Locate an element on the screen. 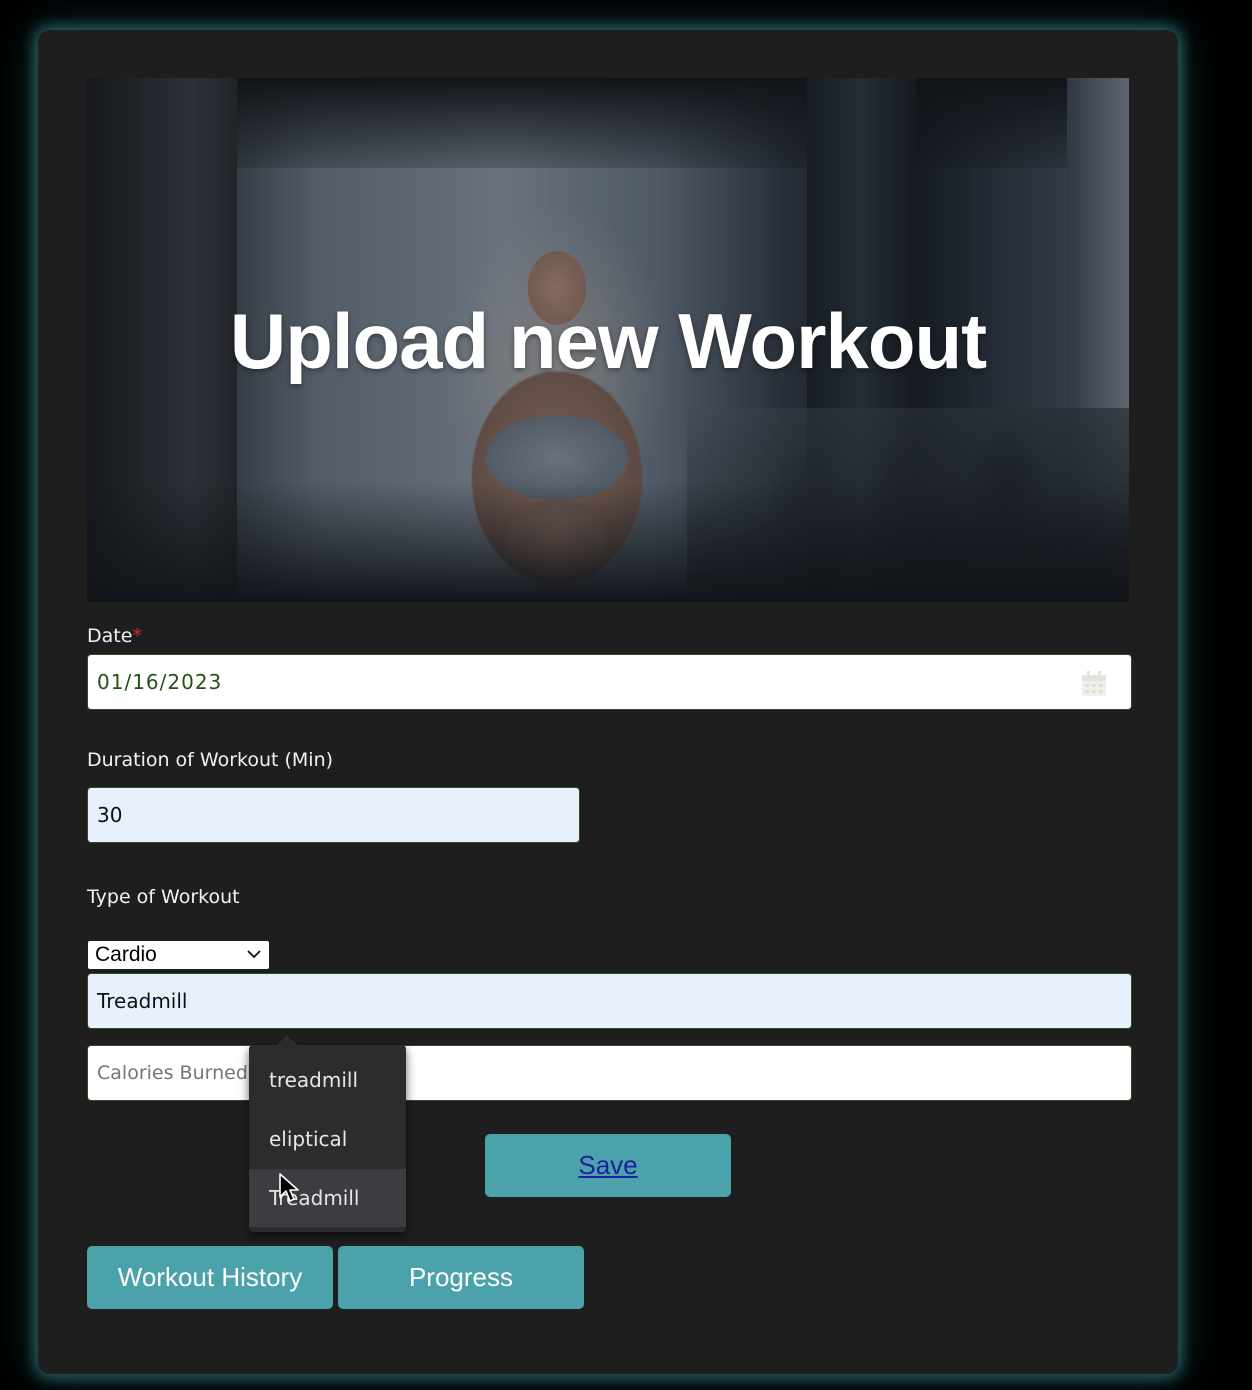  workout-history-button: Workout History is located at coordinates (210, 1277).